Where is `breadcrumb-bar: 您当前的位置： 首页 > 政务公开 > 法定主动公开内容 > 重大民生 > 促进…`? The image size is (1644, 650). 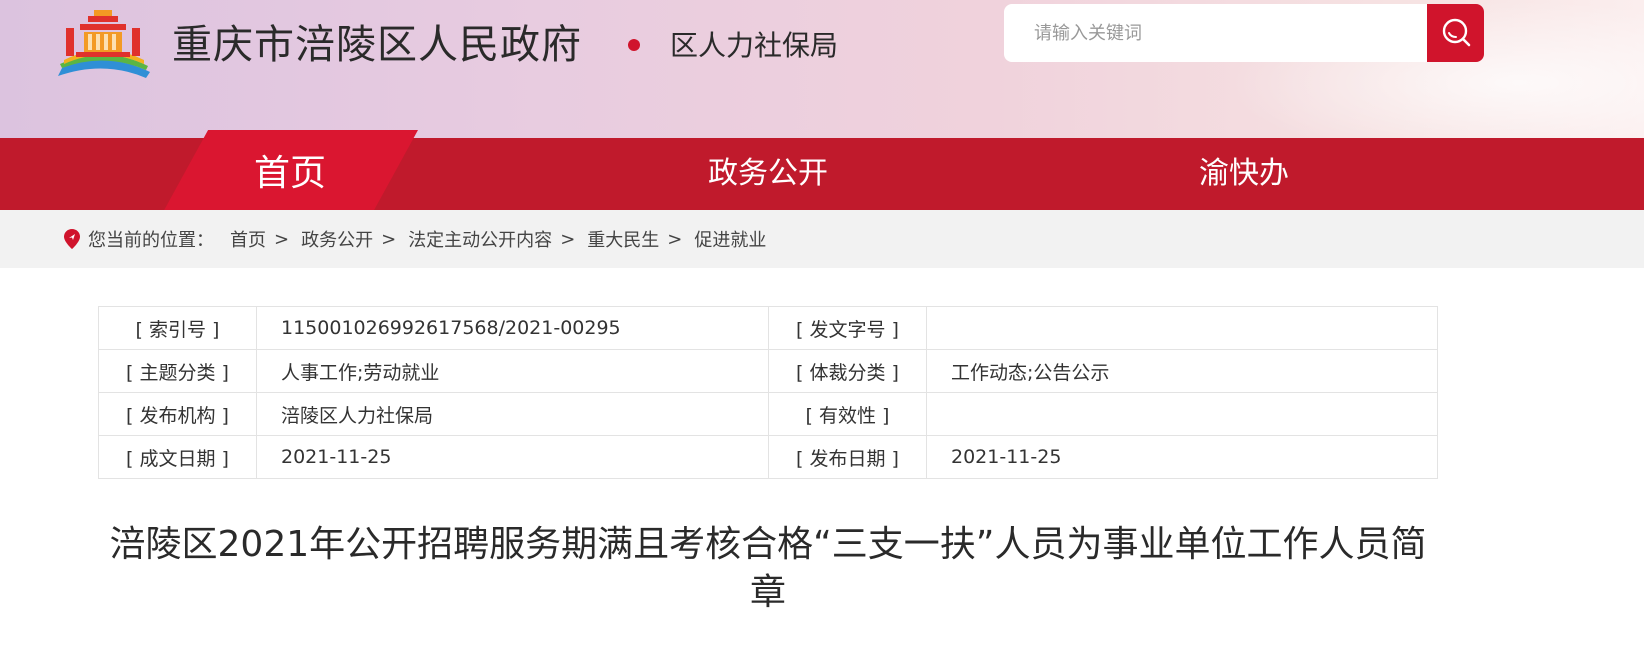
breadcrumb-bar: 您当前的位置： 首页 > 政务公开 > 法定主动公开内容 > 重大民生 > 促进… is located at coordinates (822, 239).